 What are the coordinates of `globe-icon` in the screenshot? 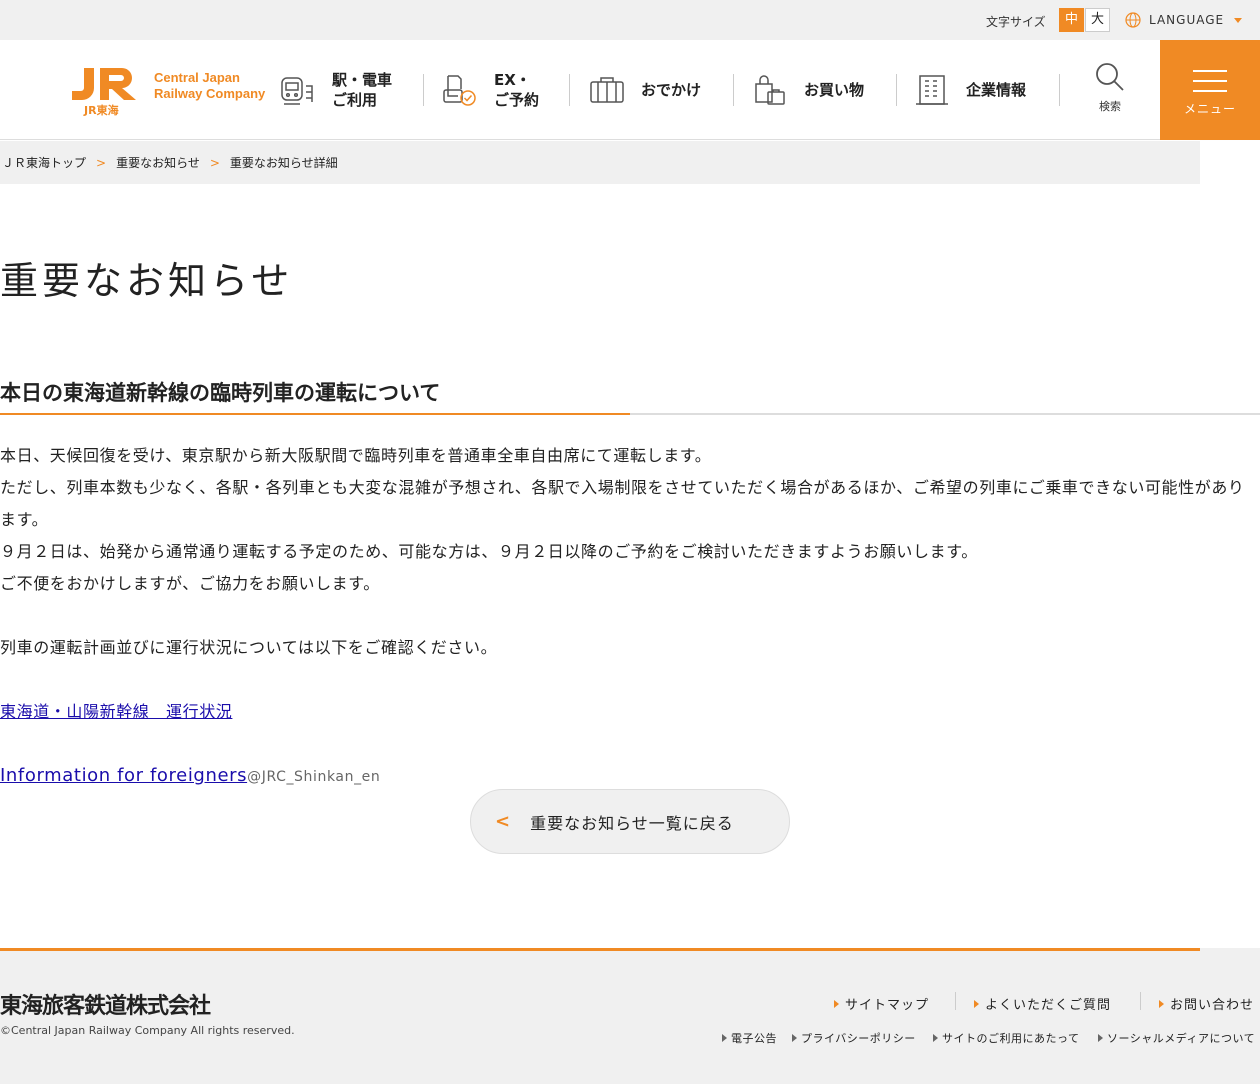 It's located at (1133, 20).